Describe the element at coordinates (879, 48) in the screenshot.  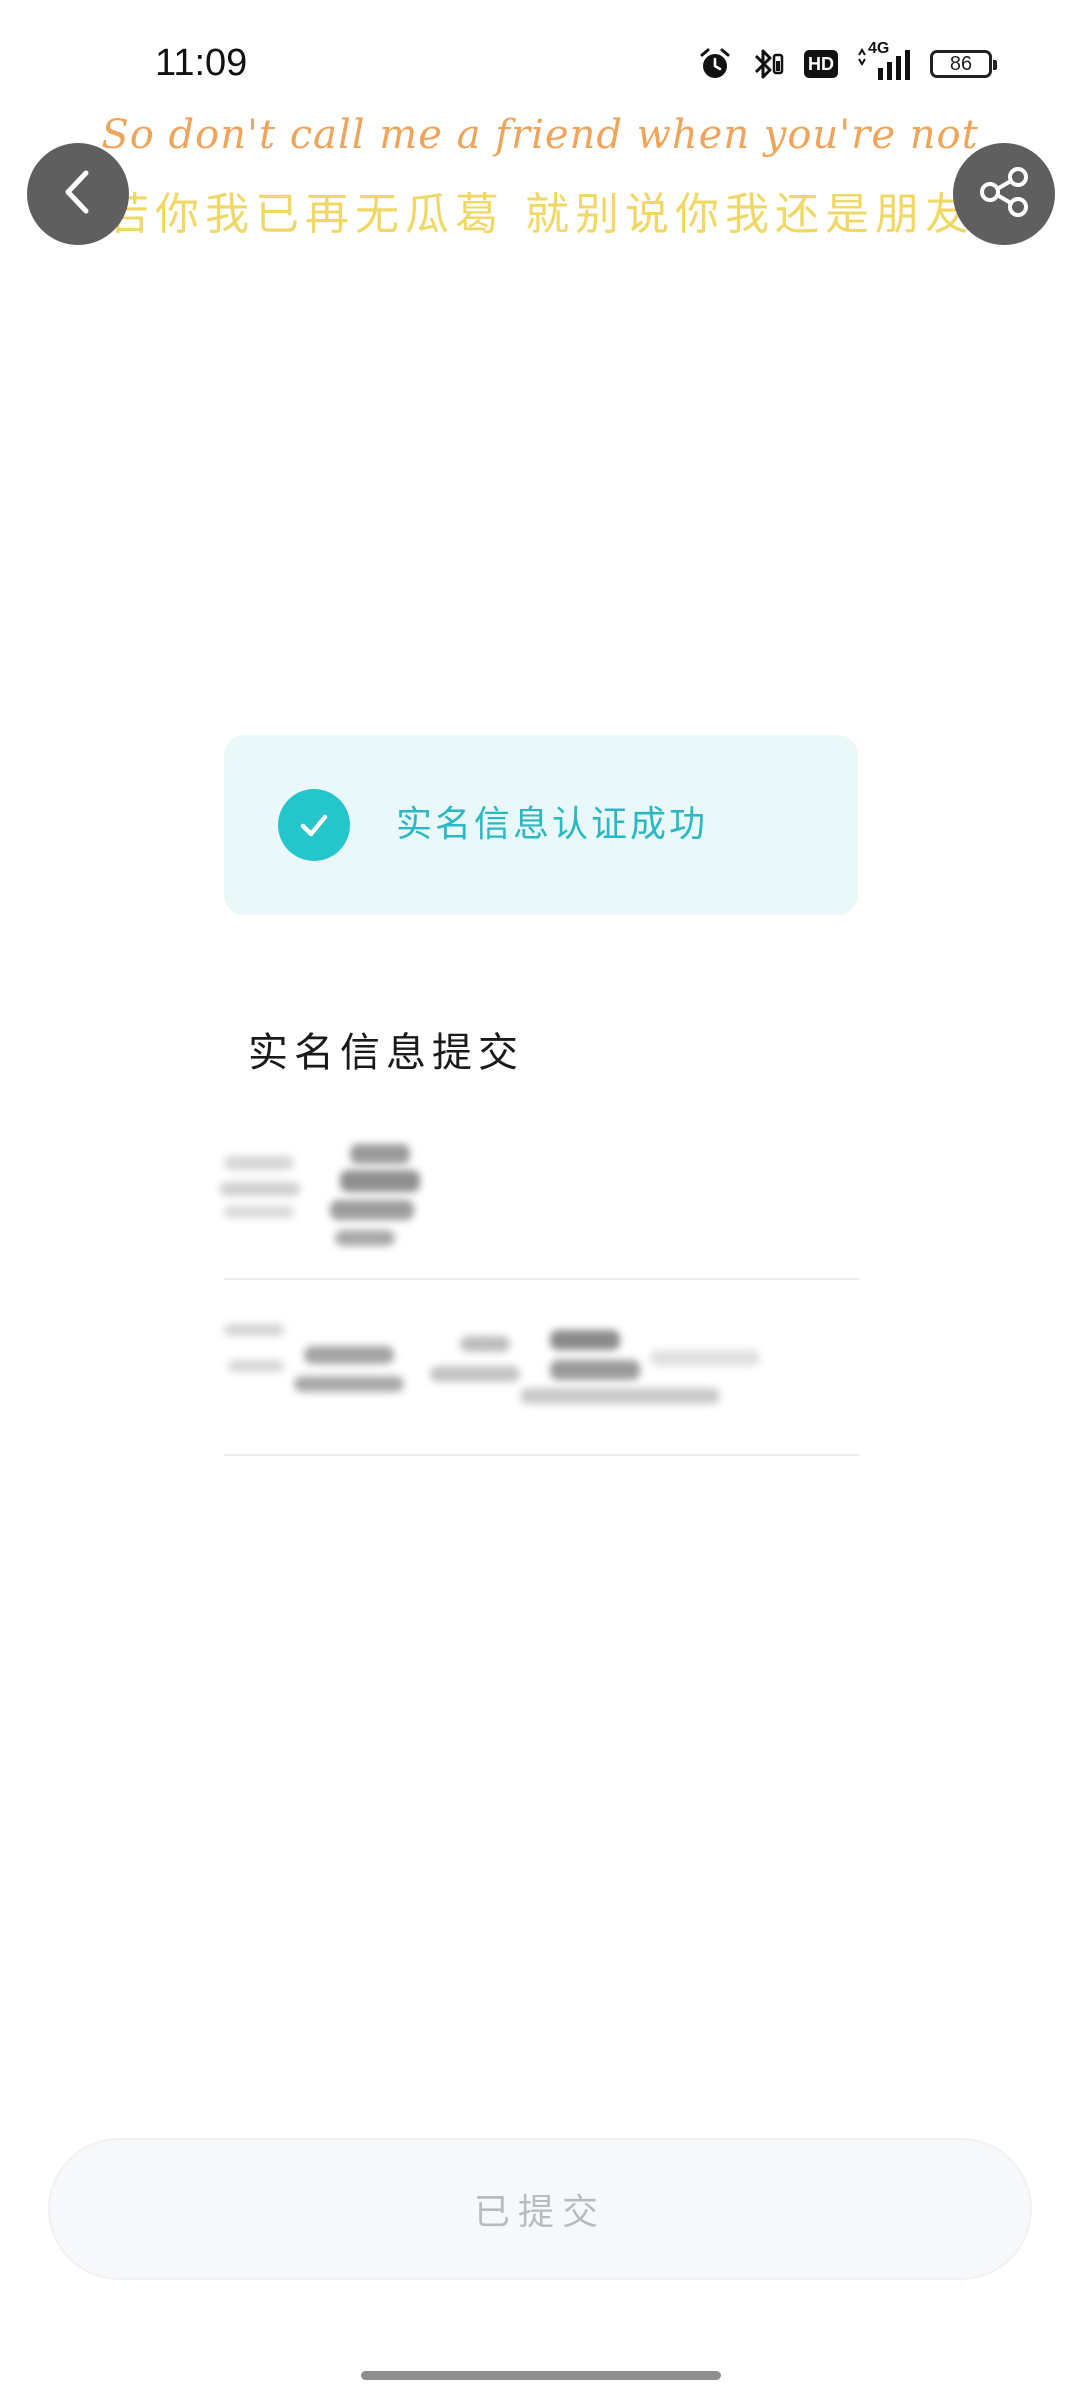
I see `network-label: 4G` at that location.